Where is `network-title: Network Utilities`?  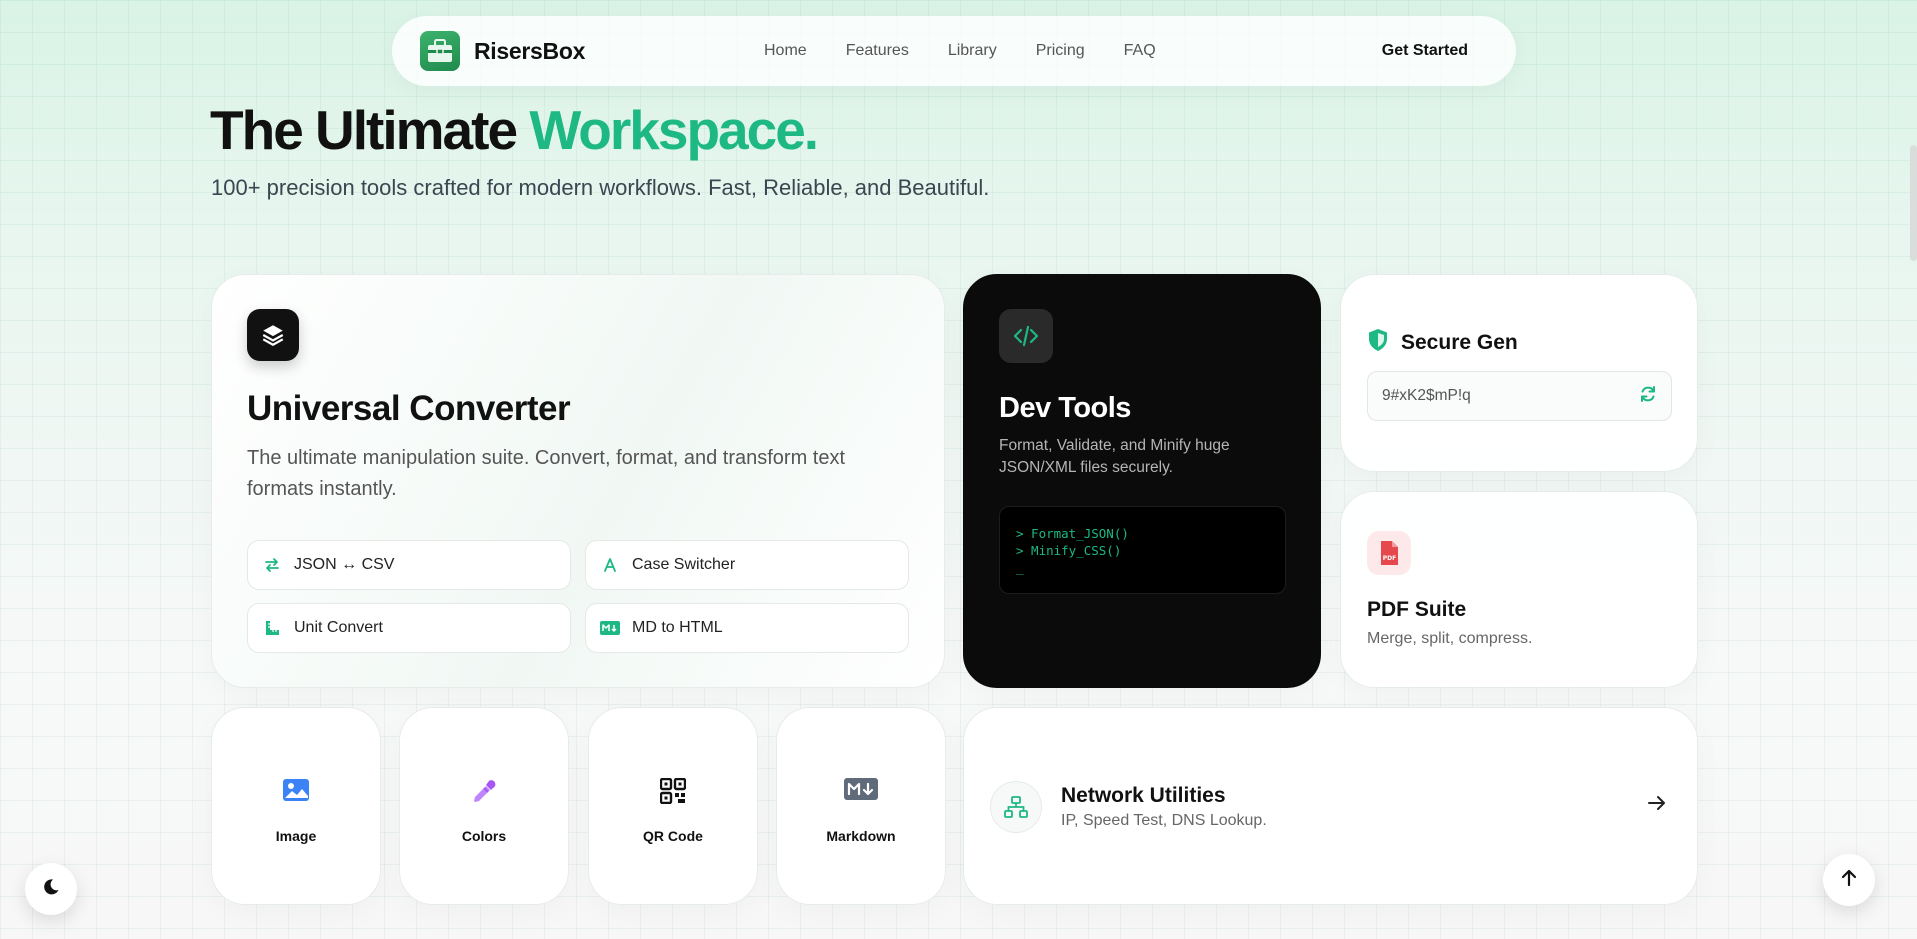 network-title: Network Utilities is located at coordinates (1143, 795).